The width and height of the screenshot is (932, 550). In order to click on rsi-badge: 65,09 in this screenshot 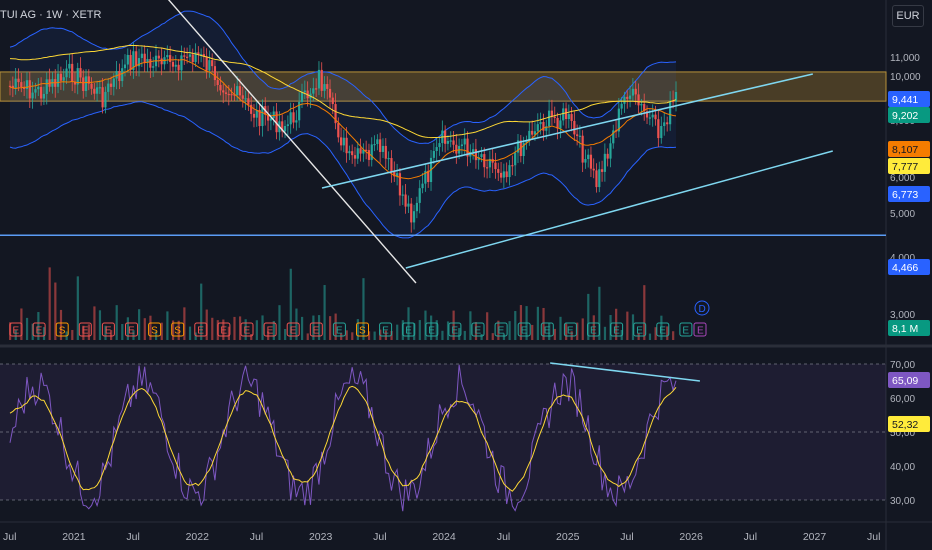, I will do `click(909, 380)`.